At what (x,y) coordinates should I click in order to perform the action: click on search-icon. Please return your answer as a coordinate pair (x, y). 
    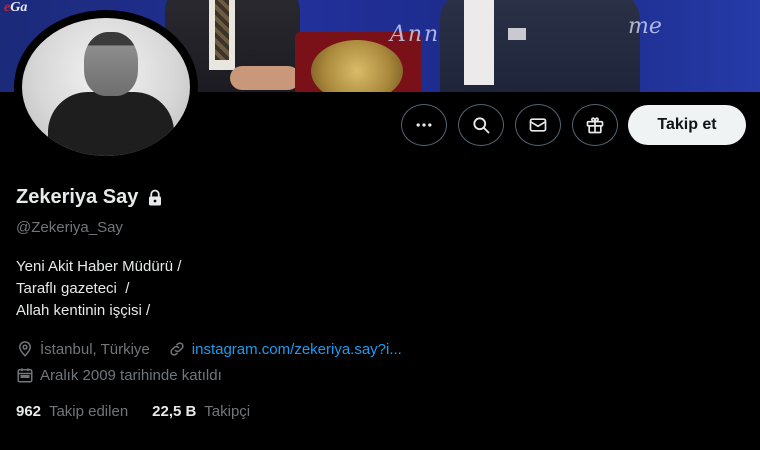
    Looking at the image, I should click on (481, 125).